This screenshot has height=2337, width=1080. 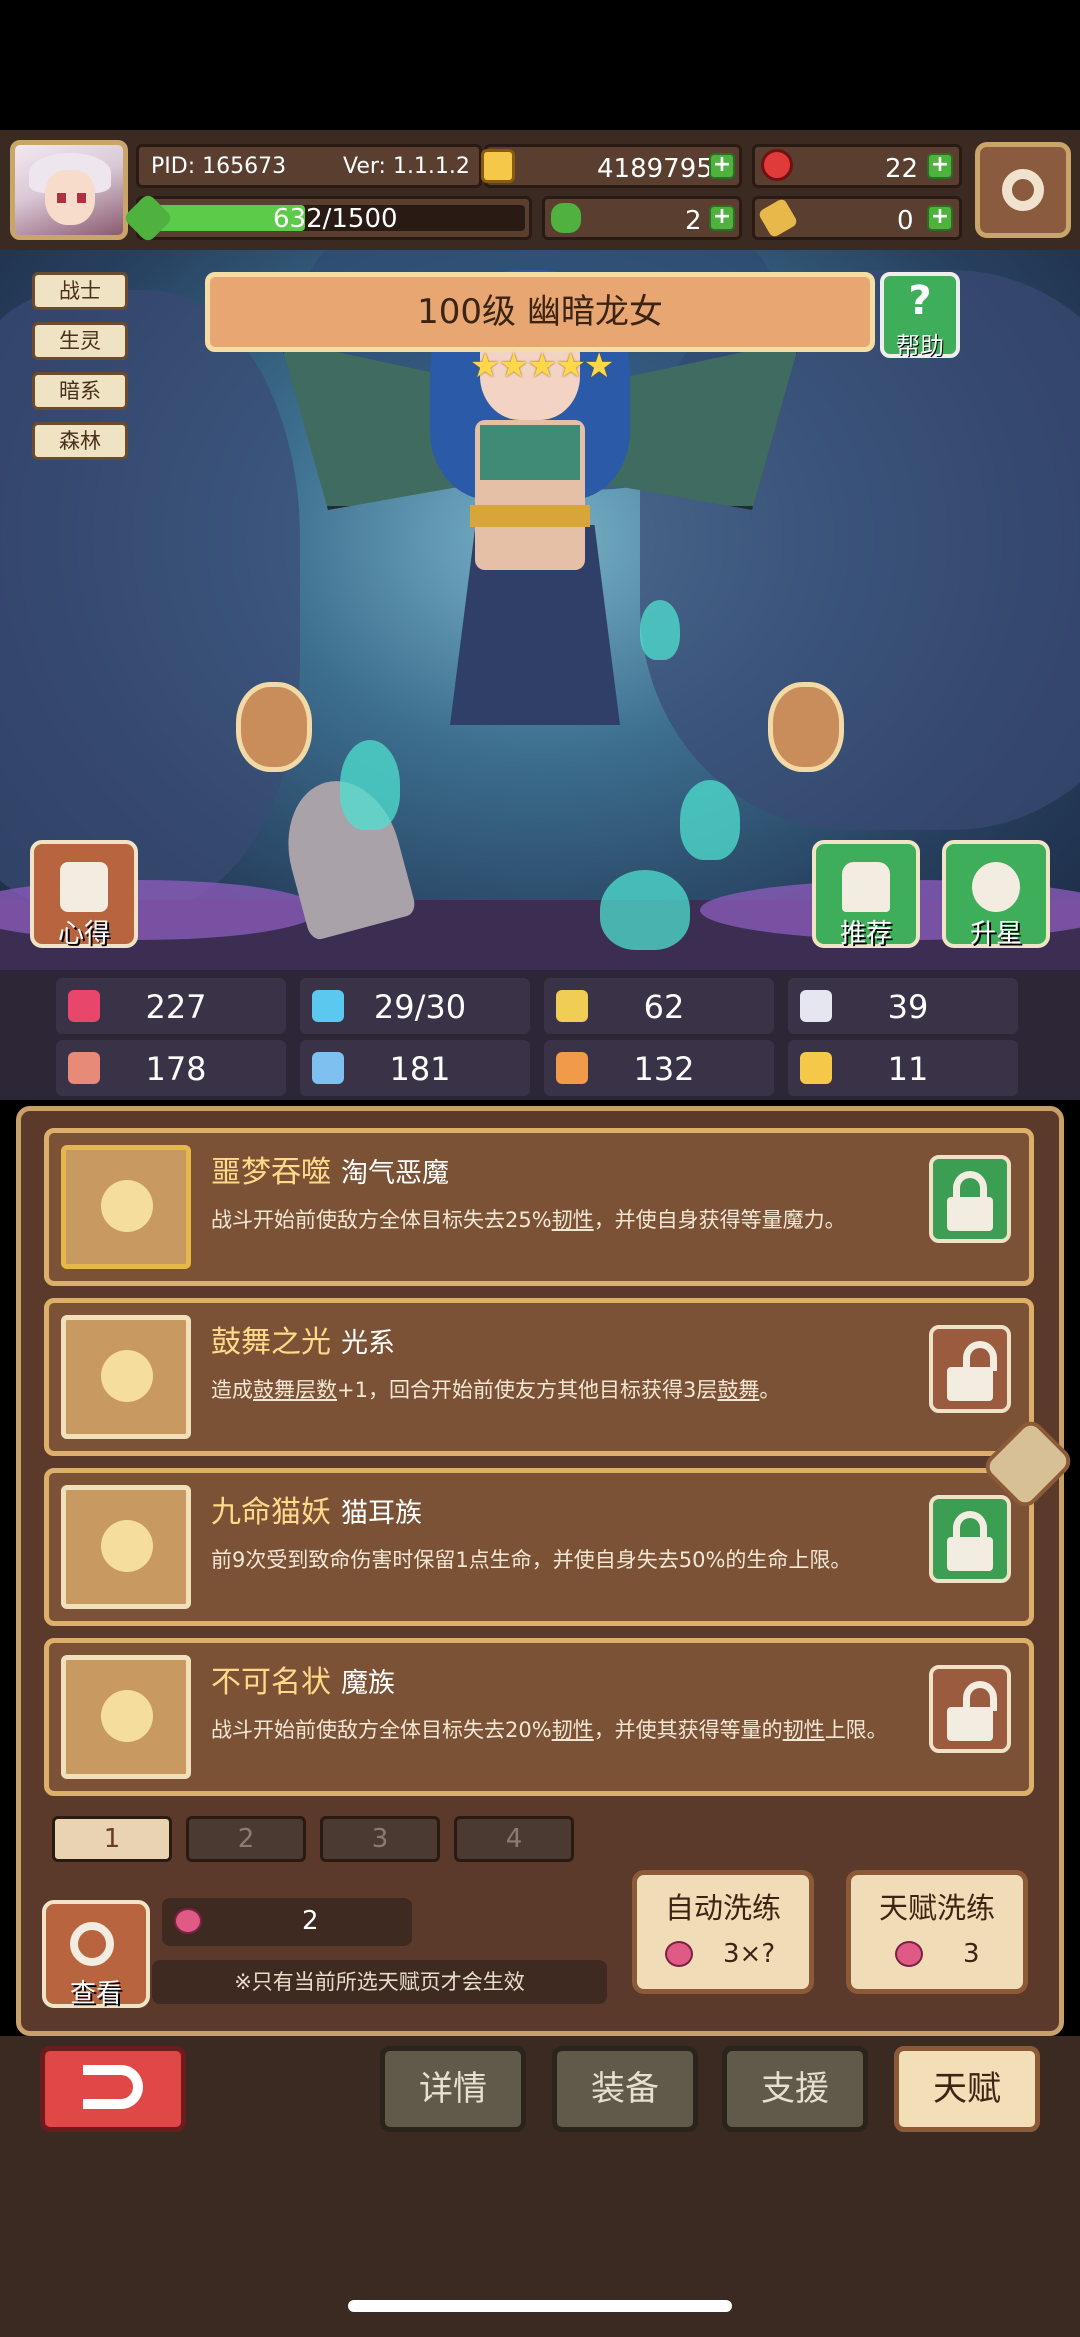 What do you see at coordinates (749, 1954) in the screenshot?
I see `auto-reroll-cost: 3×?` at bounding box center [749, 1954].